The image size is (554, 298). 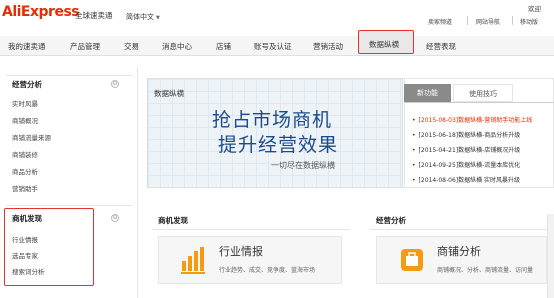 I want to click on news-item: • [2015-06-18]数据纵横-商品分析升级, so click(x=466, y=134).